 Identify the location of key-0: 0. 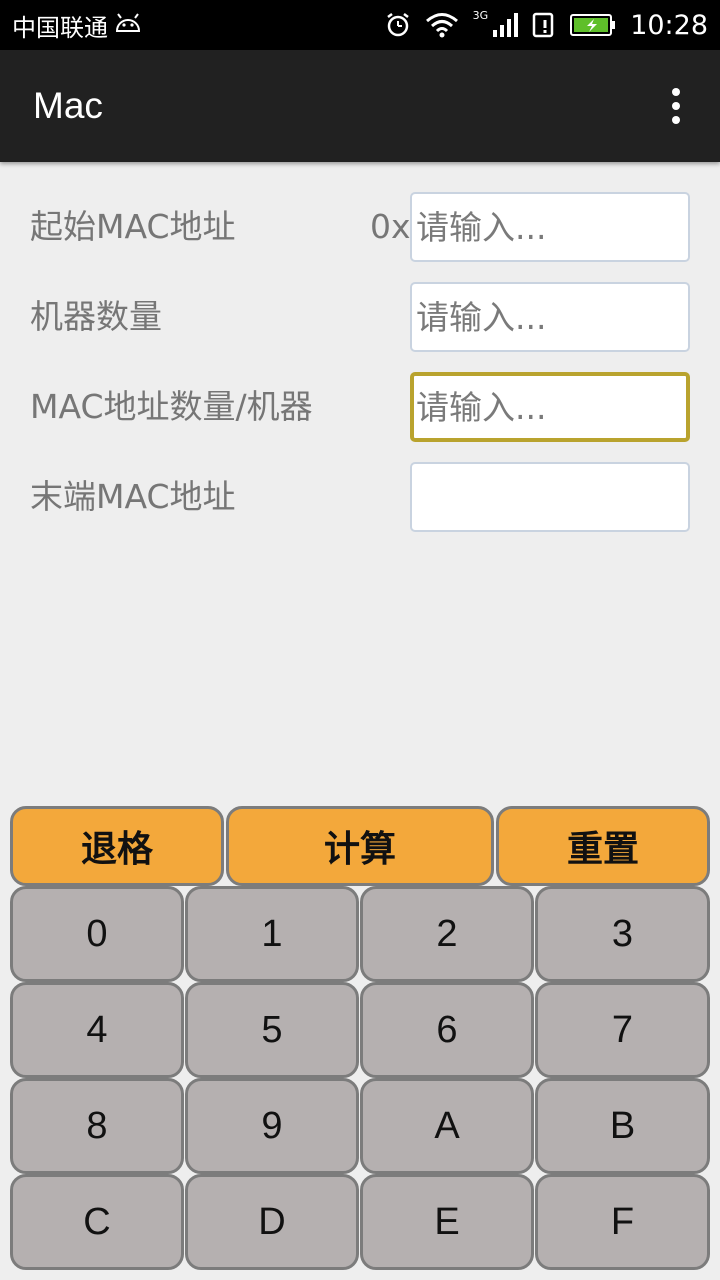
(97, 934).